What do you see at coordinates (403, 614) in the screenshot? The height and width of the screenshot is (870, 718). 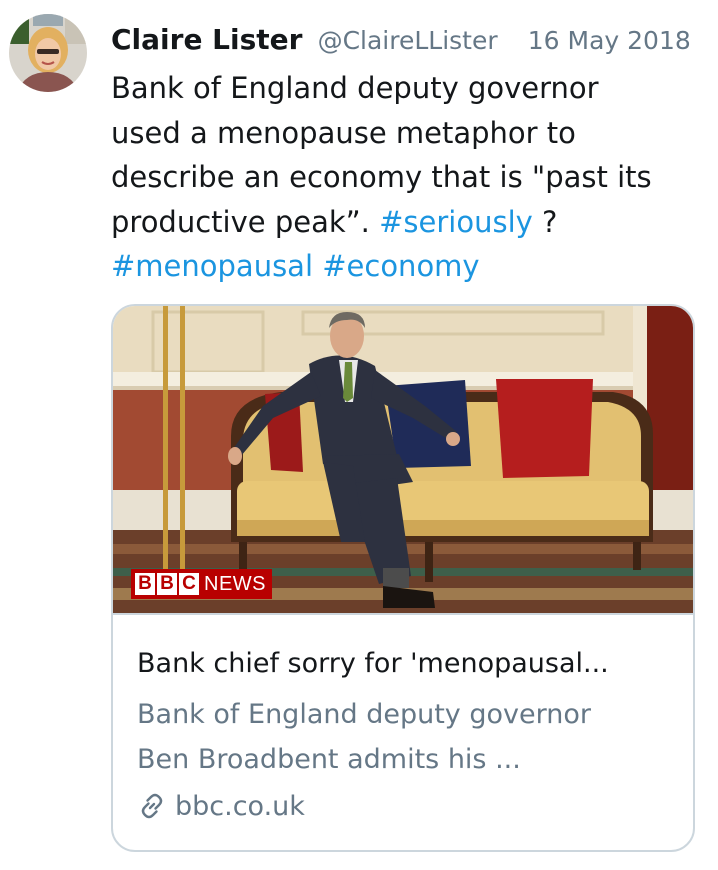 I see `card-divider` at bounding box center [403, 614].